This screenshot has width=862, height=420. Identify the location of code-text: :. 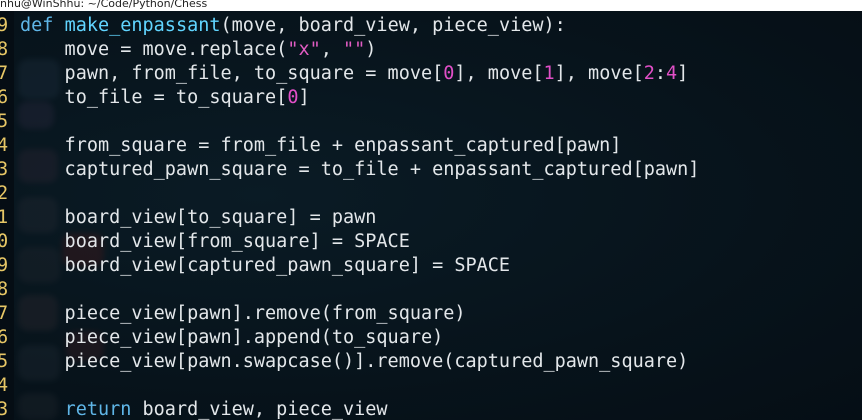
(660, 73).